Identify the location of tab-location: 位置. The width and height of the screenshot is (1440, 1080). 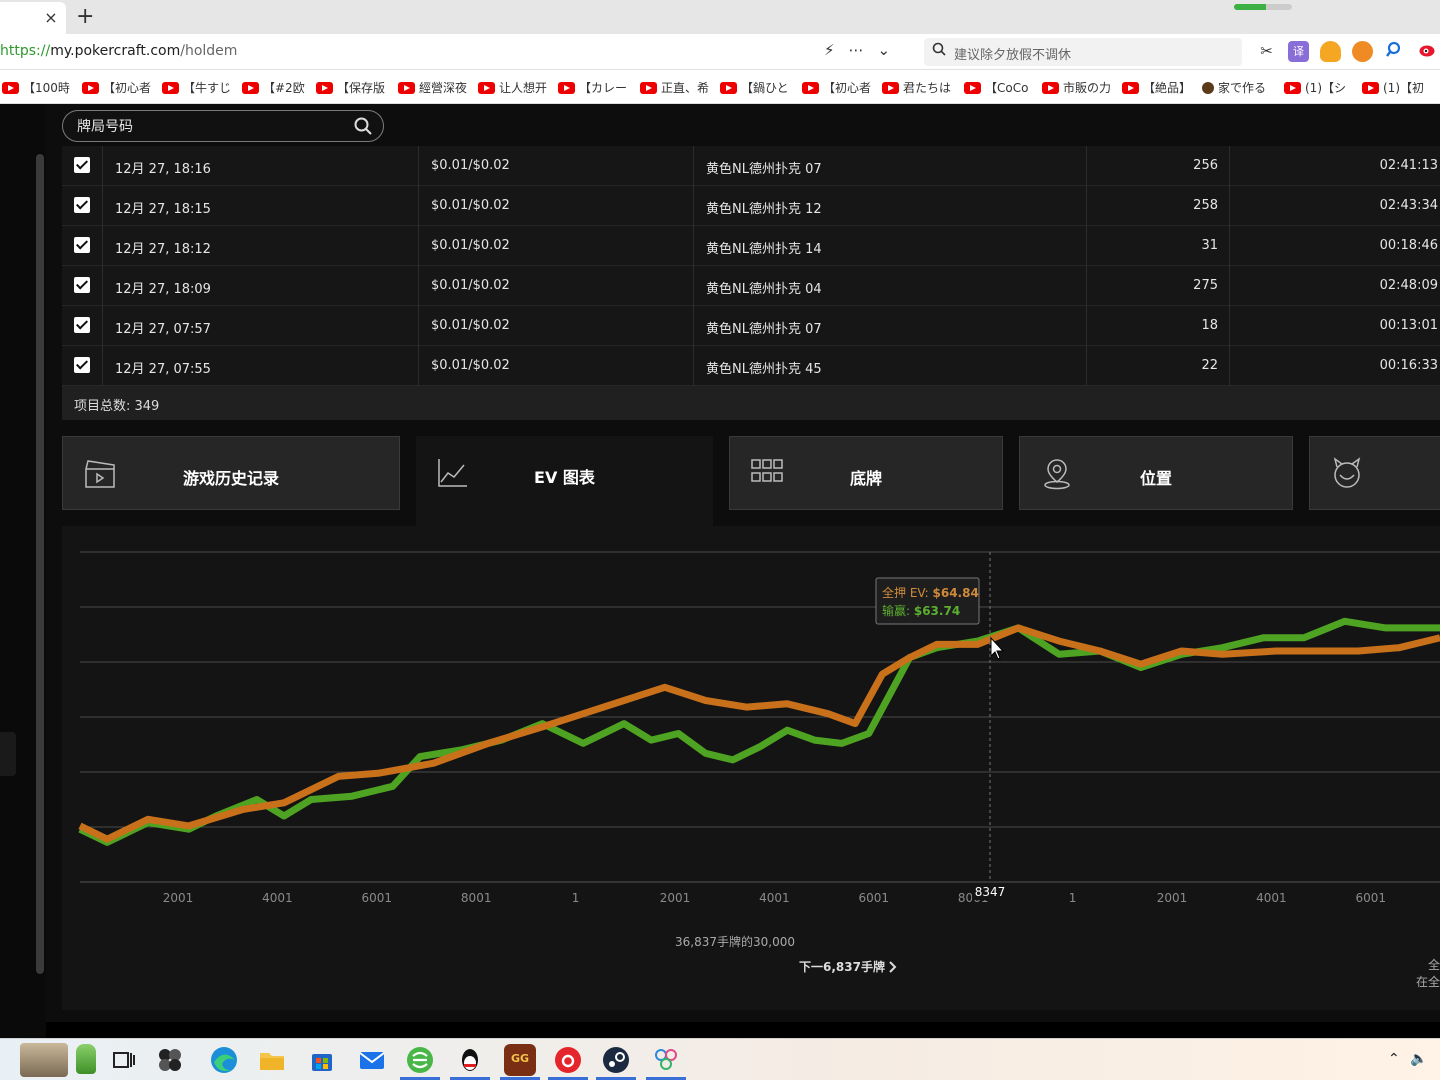
(1156, 473).